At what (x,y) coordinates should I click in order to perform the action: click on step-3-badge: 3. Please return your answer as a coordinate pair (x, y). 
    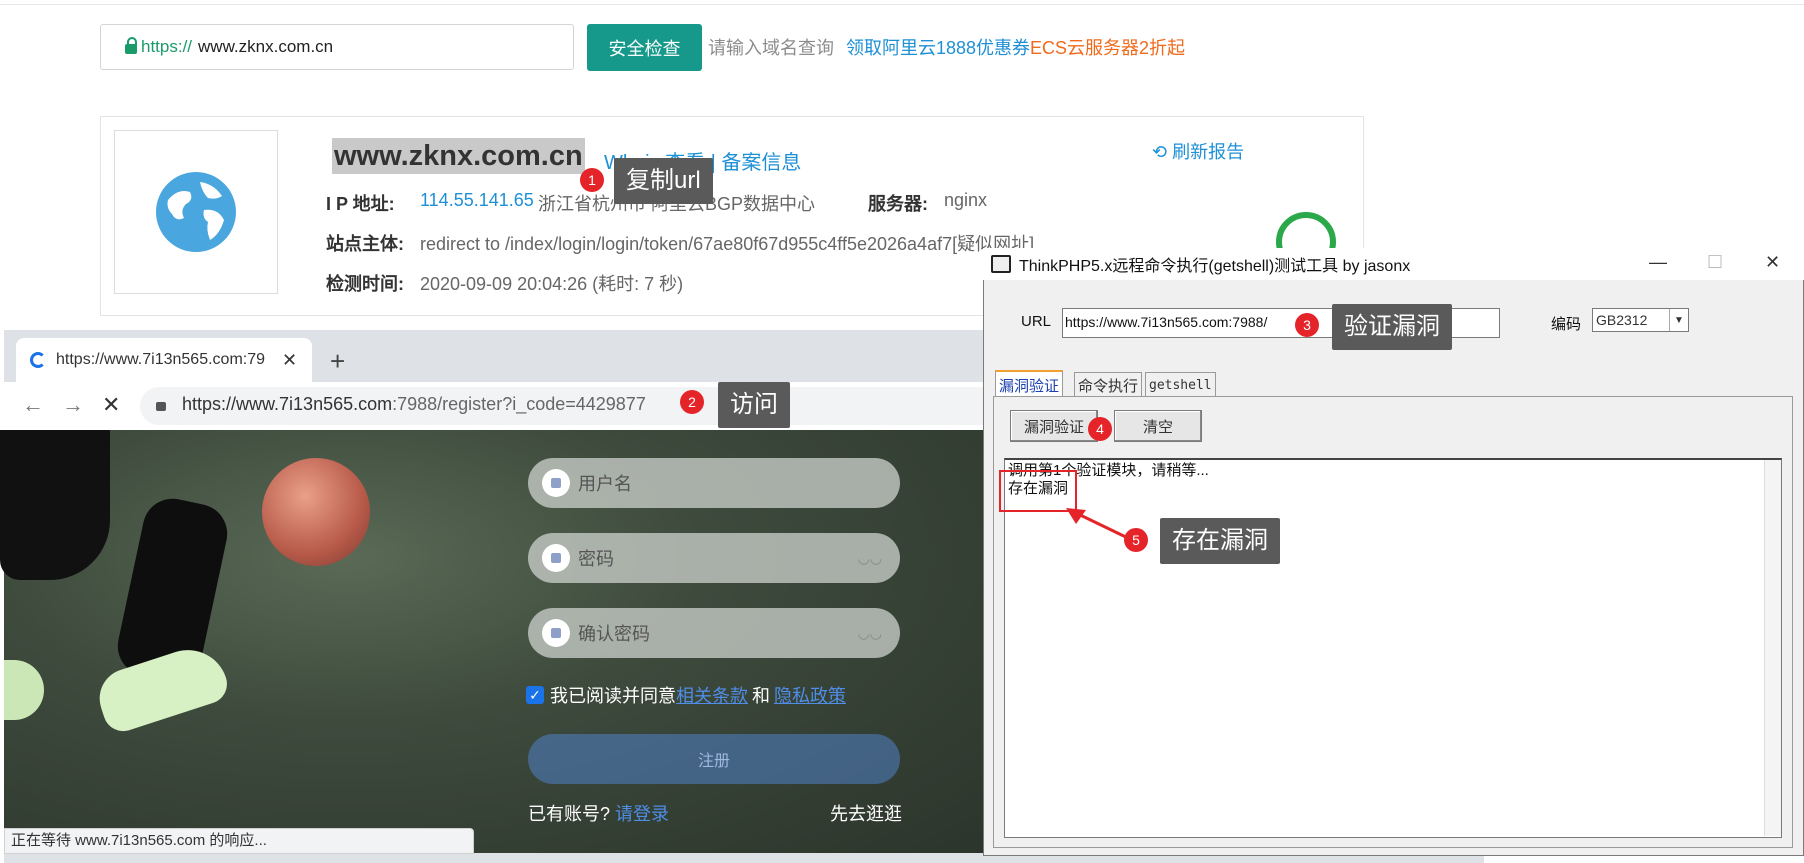
    Looking at the image, I should click on (1307, 325).